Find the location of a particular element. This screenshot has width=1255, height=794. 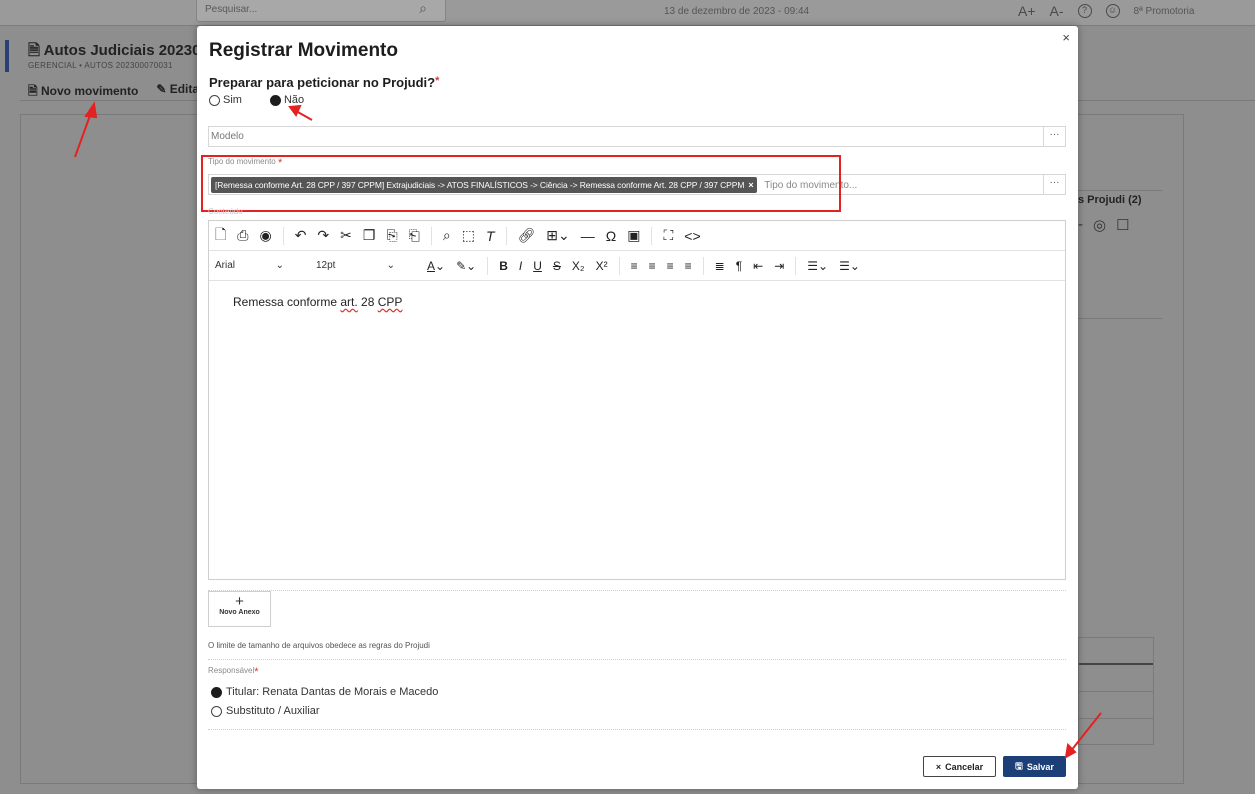

projudi-actions: - ◎ ☐ is located at coordinates (1104, 225).